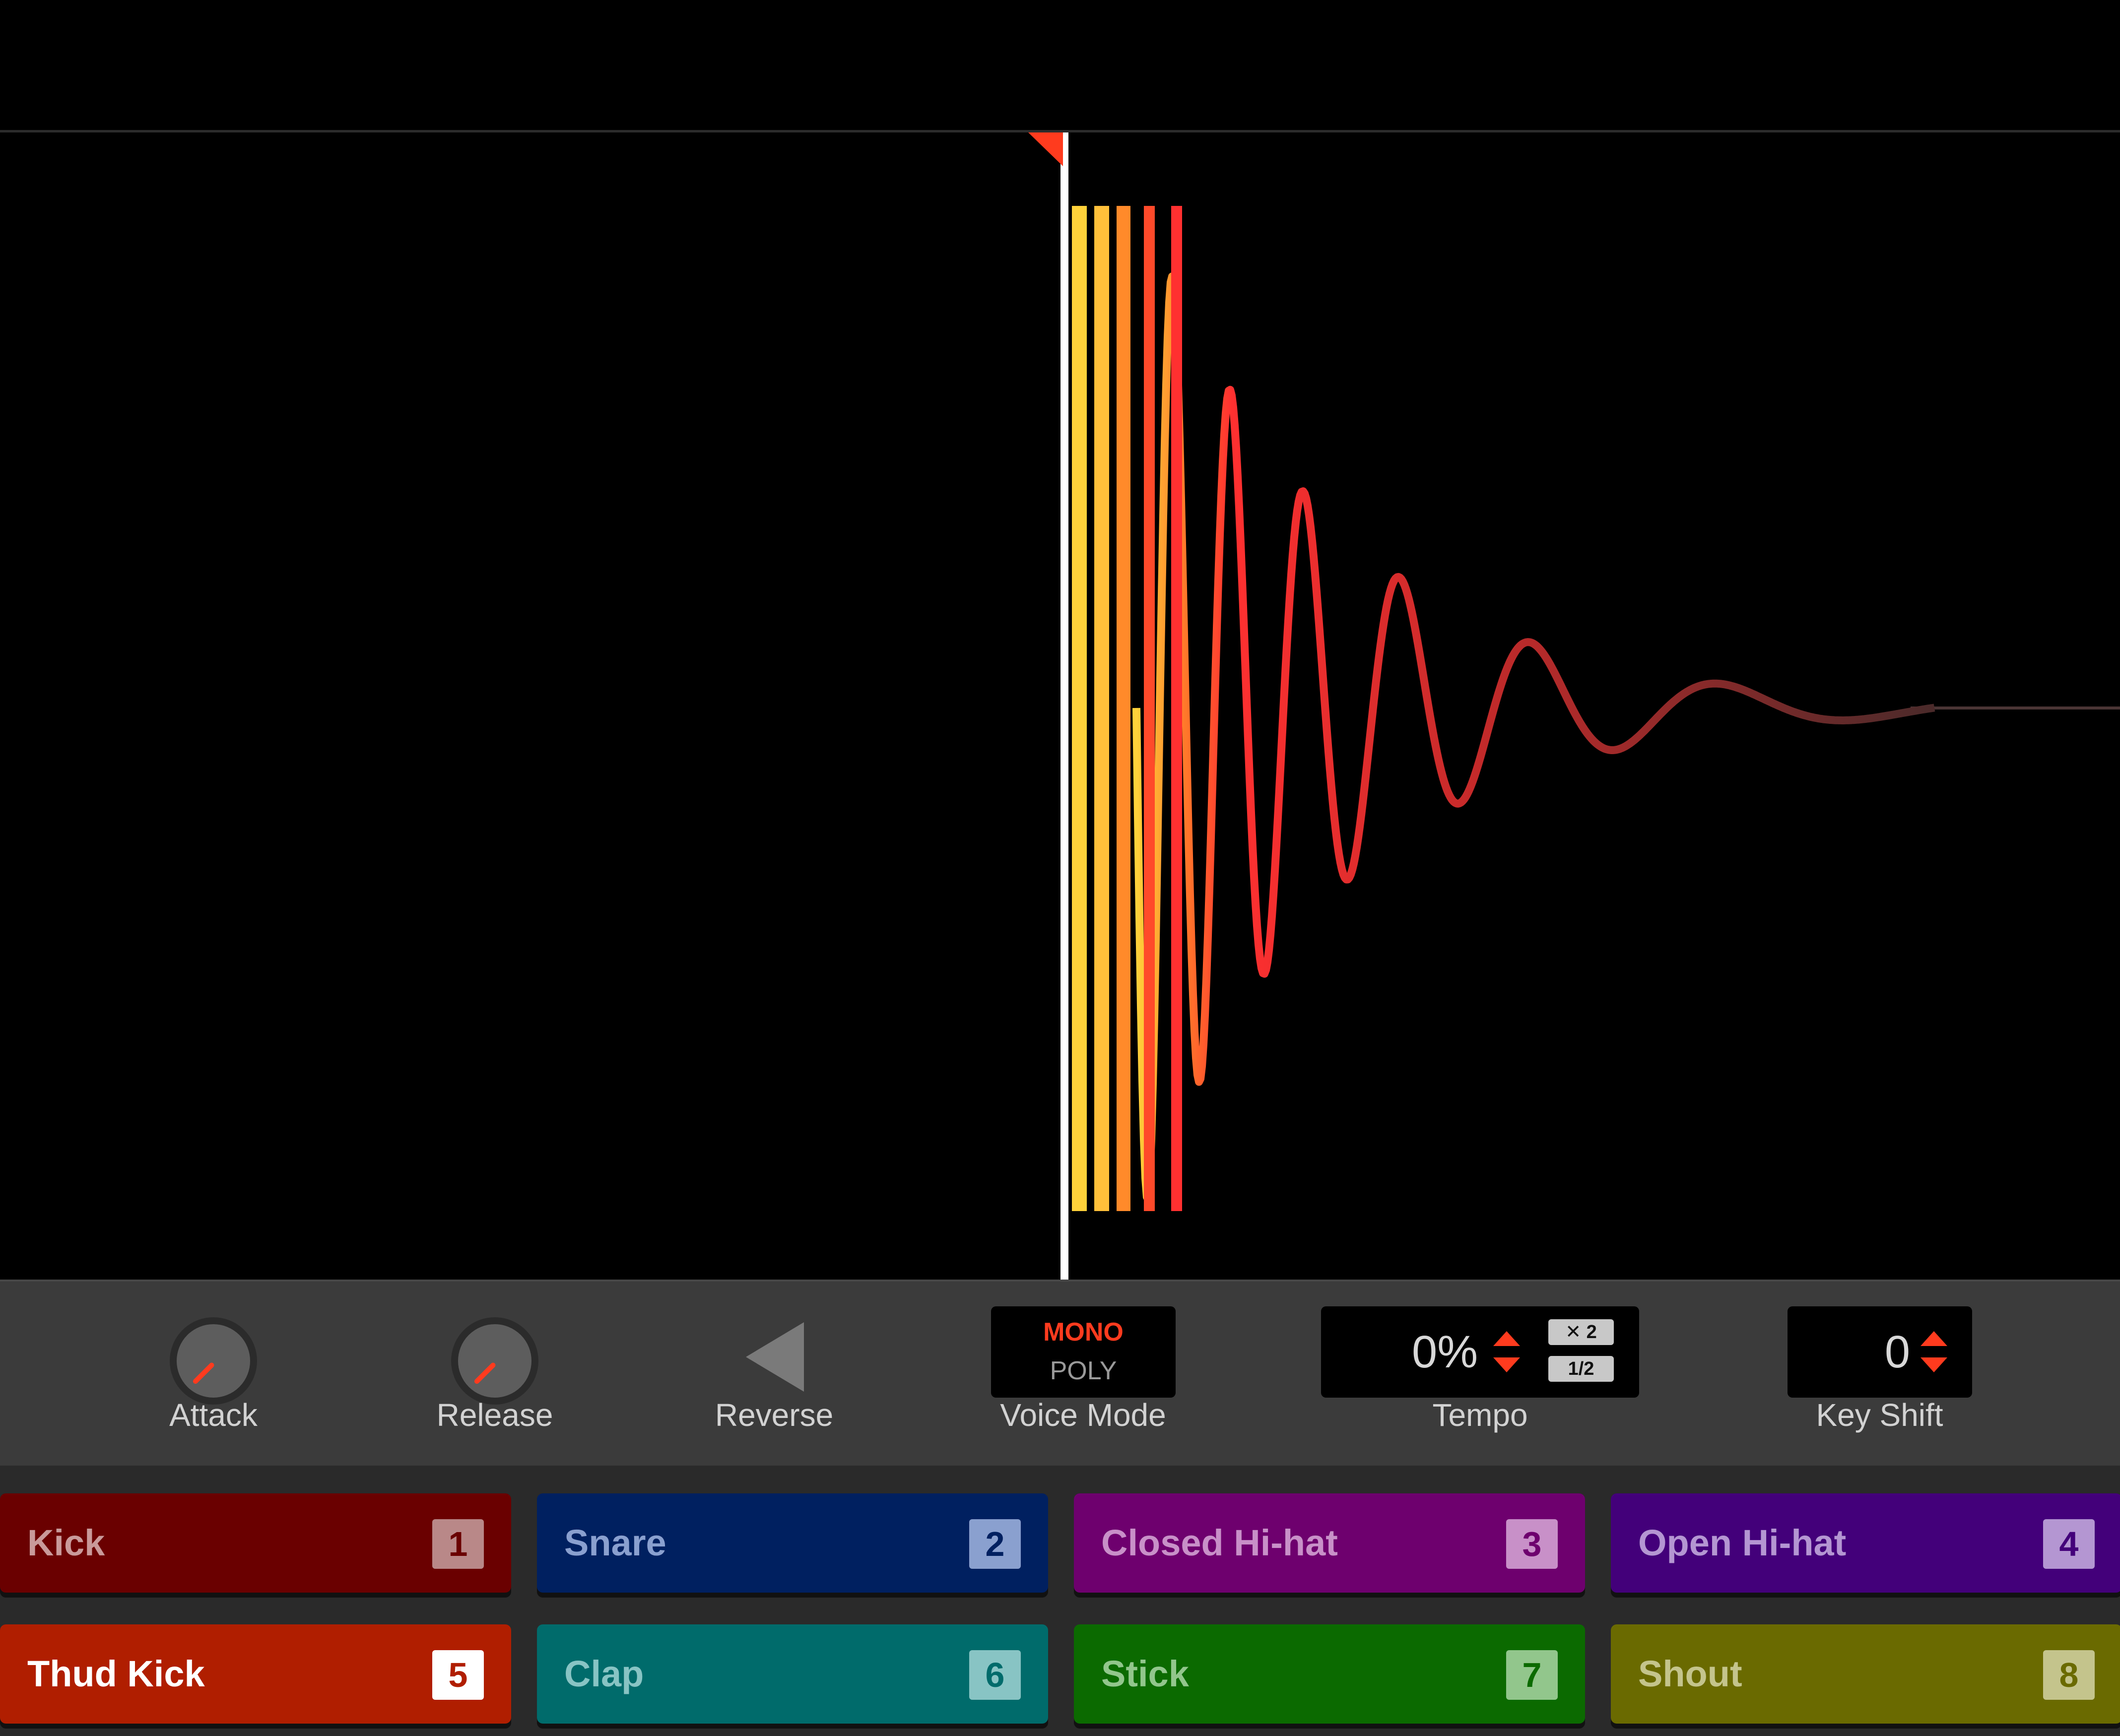 The width and height of the screenshot is (2120, 1736). Describe the element at coordinates (995, 1675) in the screenshot. I see `pad-number-badge: 6` at that location.